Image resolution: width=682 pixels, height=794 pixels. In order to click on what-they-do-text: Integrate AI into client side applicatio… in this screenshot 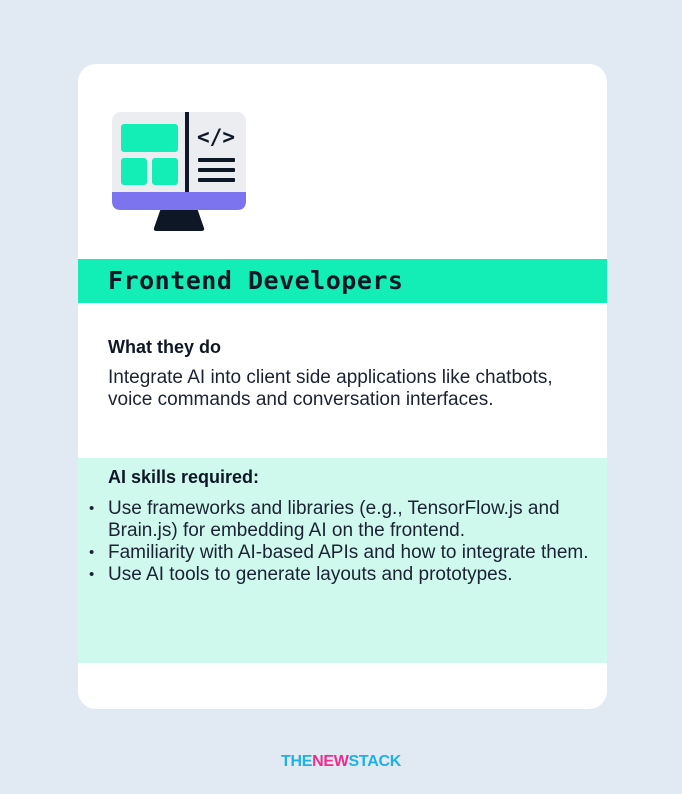, I will do `click(330, 388)`.